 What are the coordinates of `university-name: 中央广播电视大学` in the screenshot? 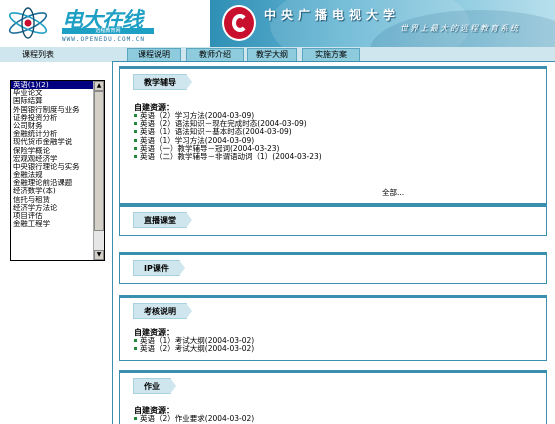 It's located at (332, 15).